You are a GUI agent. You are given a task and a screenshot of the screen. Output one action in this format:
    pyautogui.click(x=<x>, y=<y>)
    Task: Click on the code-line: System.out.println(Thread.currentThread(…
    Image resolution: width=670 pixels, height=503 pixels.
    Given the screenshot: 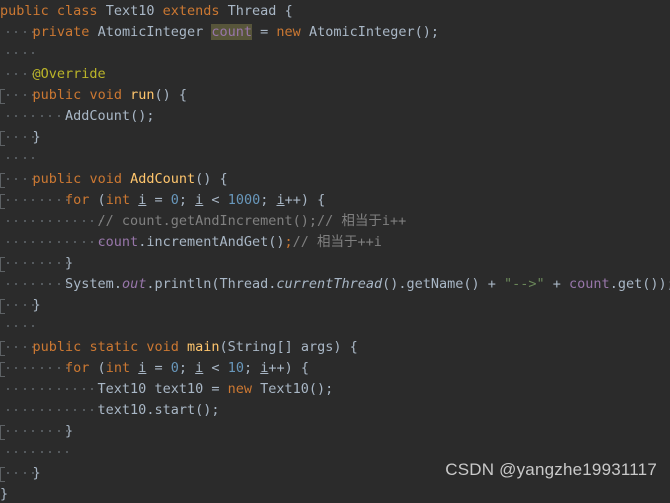 What is the action you would take?
    pyautogui.click(x=335, y=284)
    